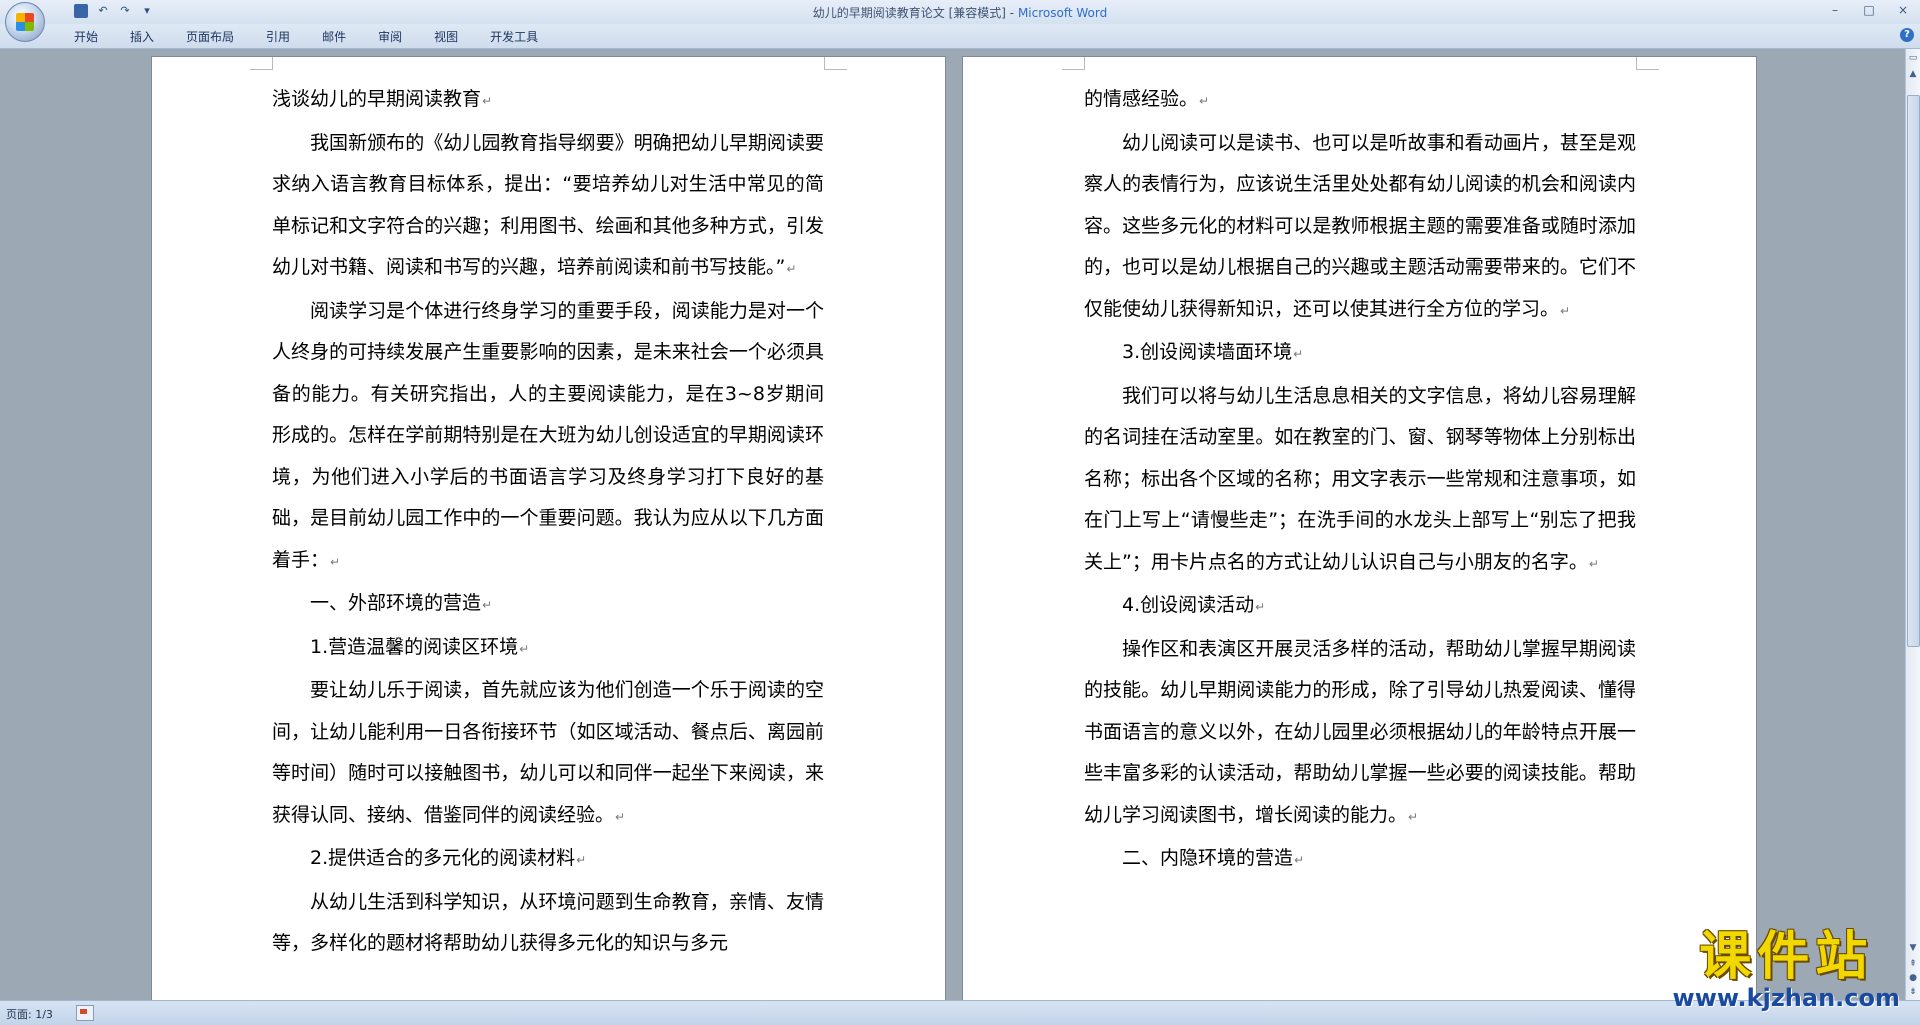 This screenshot has height=1025, width=1920. What do you see at coordinates (396, 603) in the screenshot?
I see `paragraph-text: 一、外部环境的营造` at bounding box center [396, 603].